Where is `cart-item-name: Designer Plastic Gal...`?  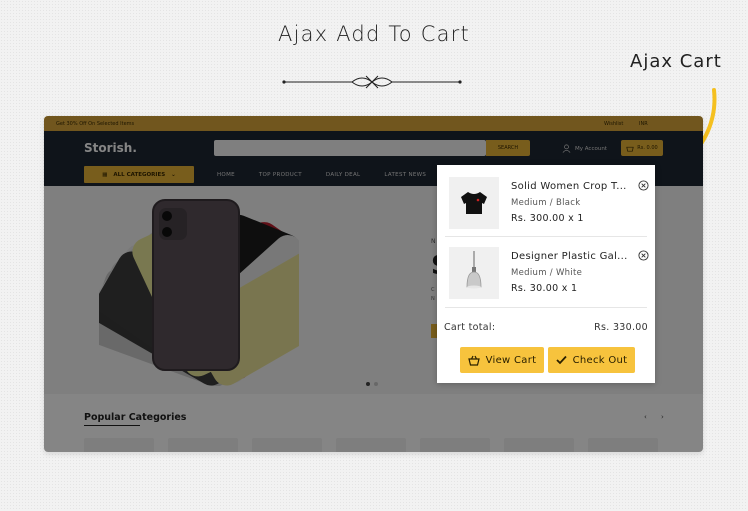 cart-item-name: Designer Plastic Gal... is located at coordinates (570, 256).